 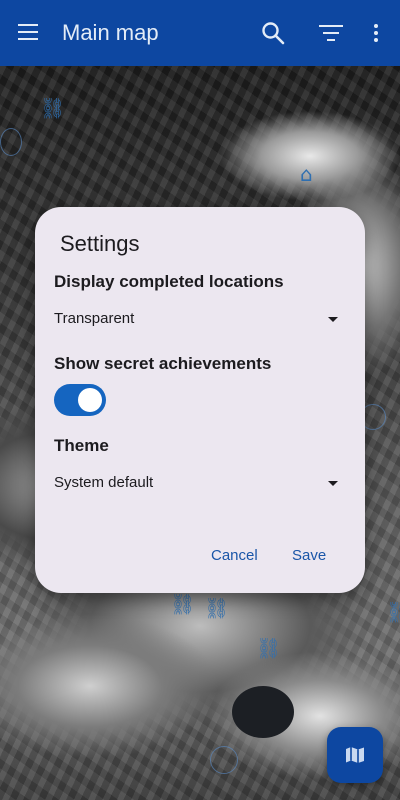 I want to click on location-marker: ⌂, so click(x=306, y=174).